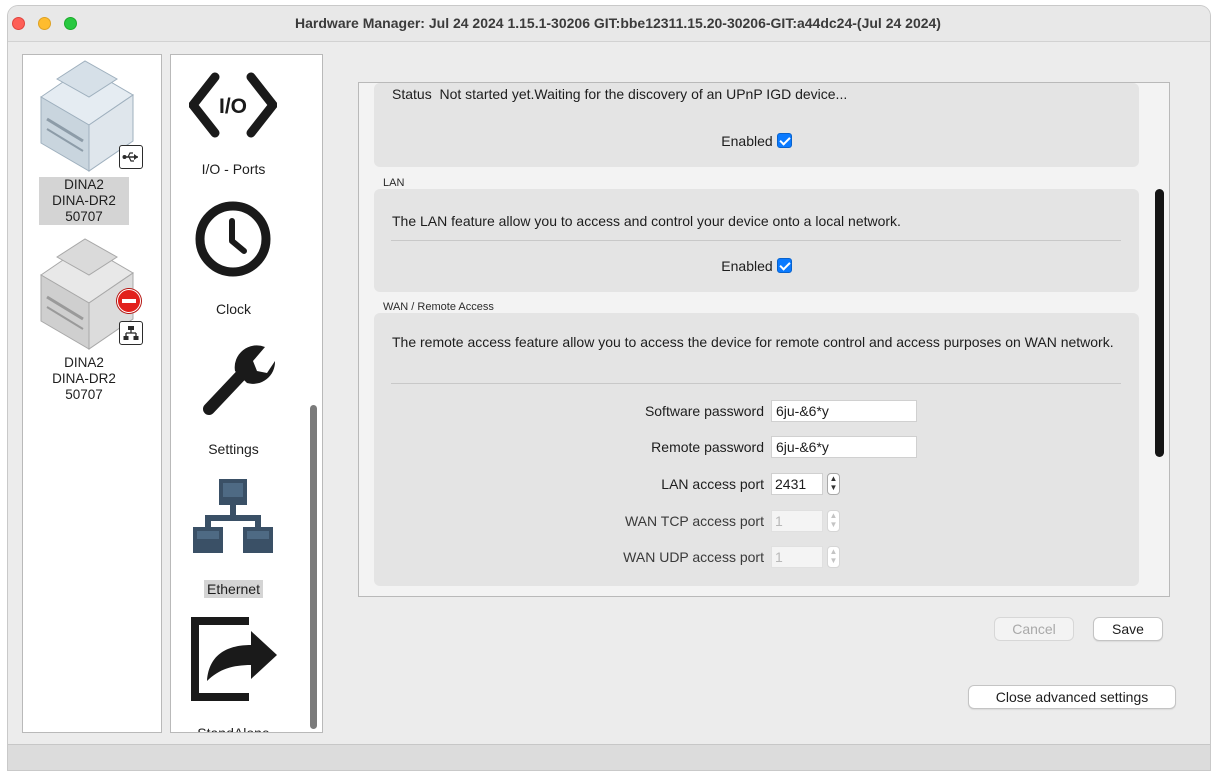 Image resolution: width=1218 pixels, height=773 pixels. I want to click on no-entry-icon, so click(129, 301).